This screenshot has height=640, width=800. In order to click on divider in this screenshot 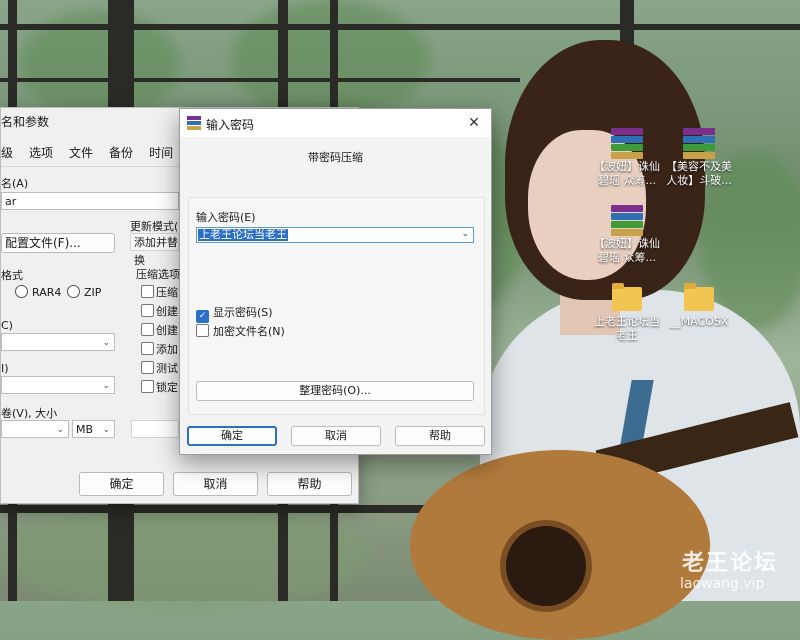, I will do `click(90, 166)`.